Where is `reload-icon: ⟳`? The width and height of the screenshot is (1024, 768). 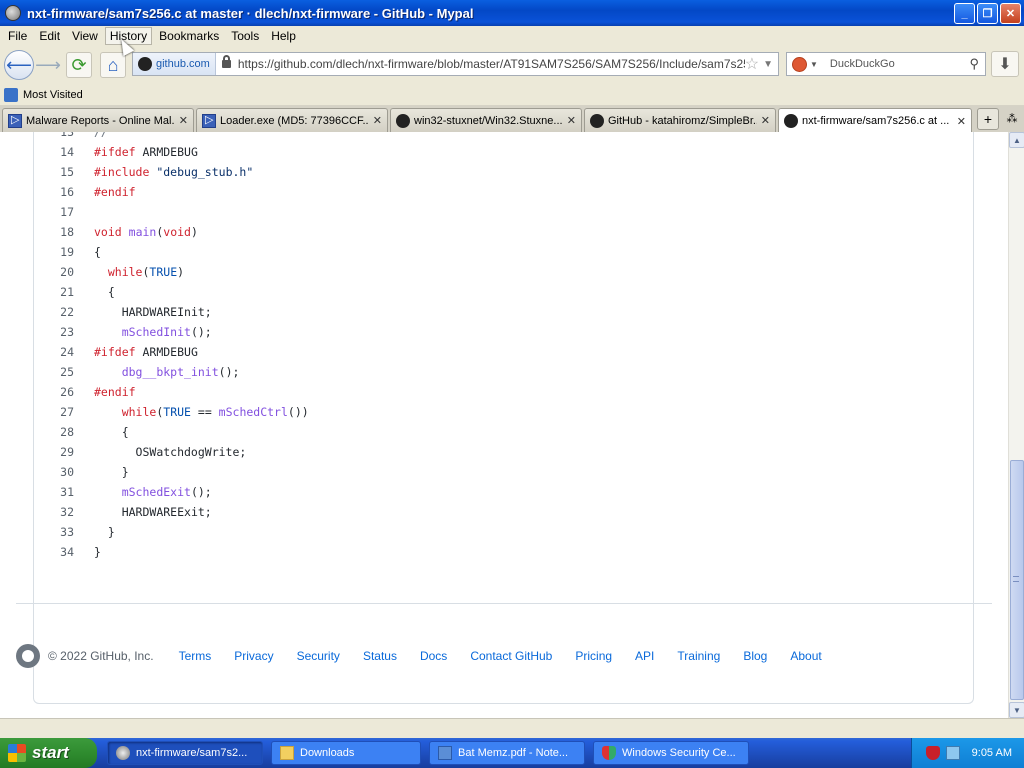 reload-icon: ⟳ is located at coordinates (79, 65).